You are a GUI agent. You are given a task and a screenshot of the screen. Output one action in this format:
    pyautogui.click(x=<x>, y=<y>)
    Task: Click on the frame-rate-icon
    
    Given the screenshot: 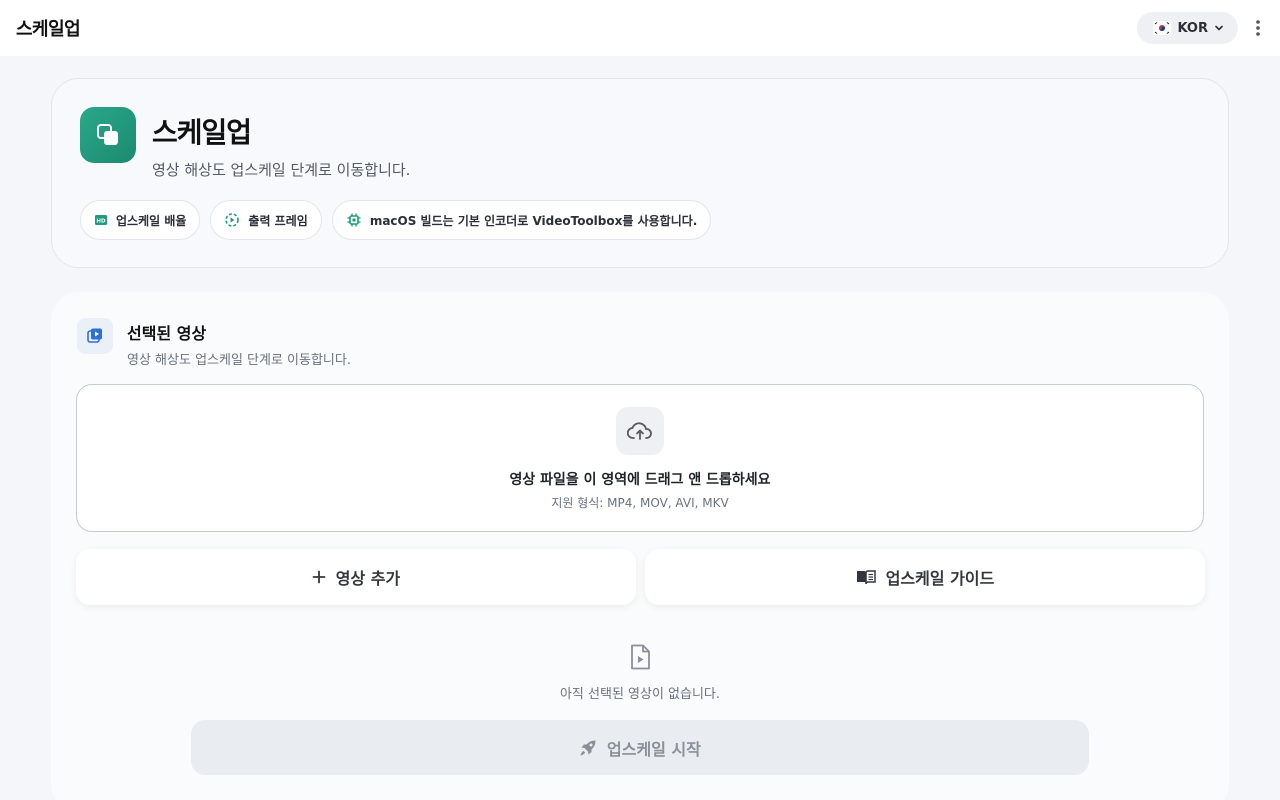 What is the action you would take?
    pyautogui.click(x=232, y=220)
    